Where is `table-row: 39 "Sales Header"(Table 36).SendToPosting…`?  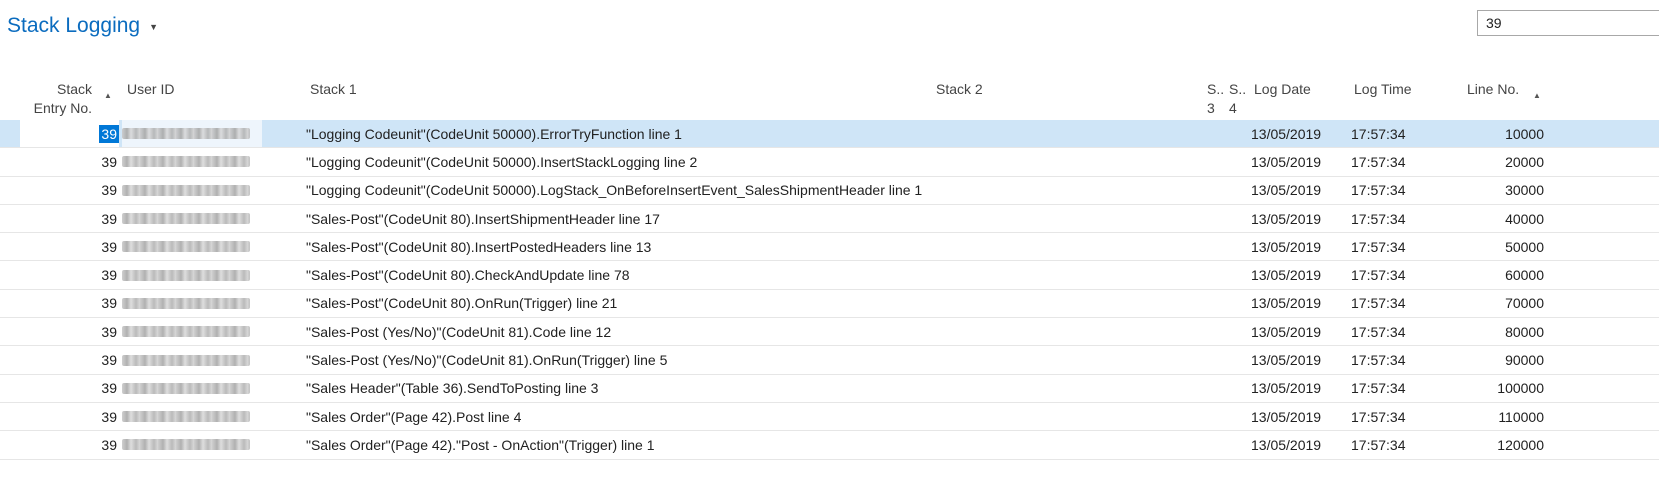
table-row: 39 "Sales Header"(Table 36).SendToPosting… is located at coordinates (829, 389).